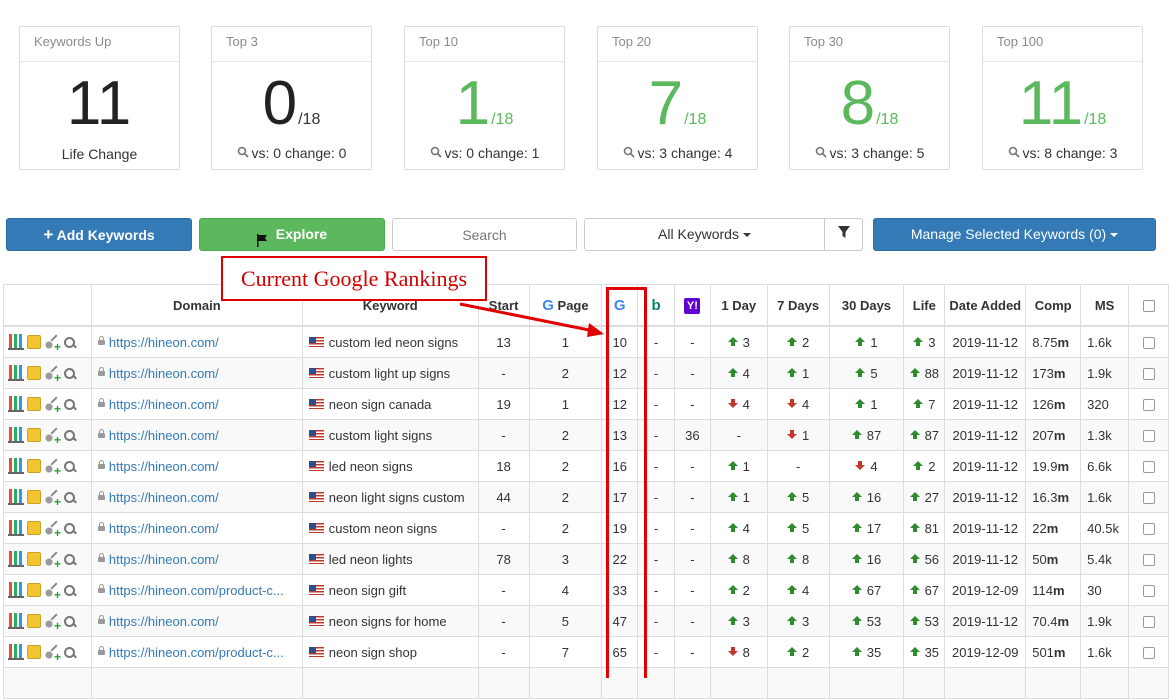 The height and width of the screenshot is (699, 1169). I want to click on annotation-arrow, so click(531, 319).